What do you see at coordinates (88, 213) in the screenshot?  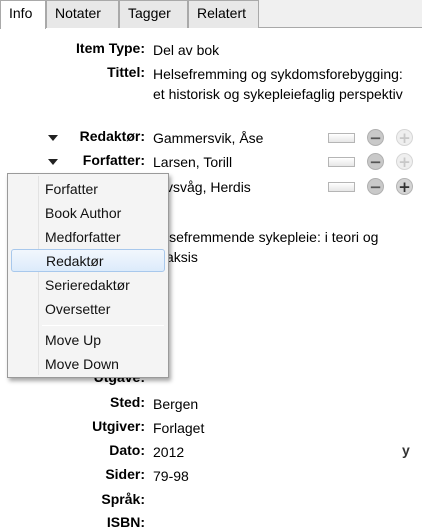 I see `menu-item-book-author: Book Author` at bounding box center [88, 213].